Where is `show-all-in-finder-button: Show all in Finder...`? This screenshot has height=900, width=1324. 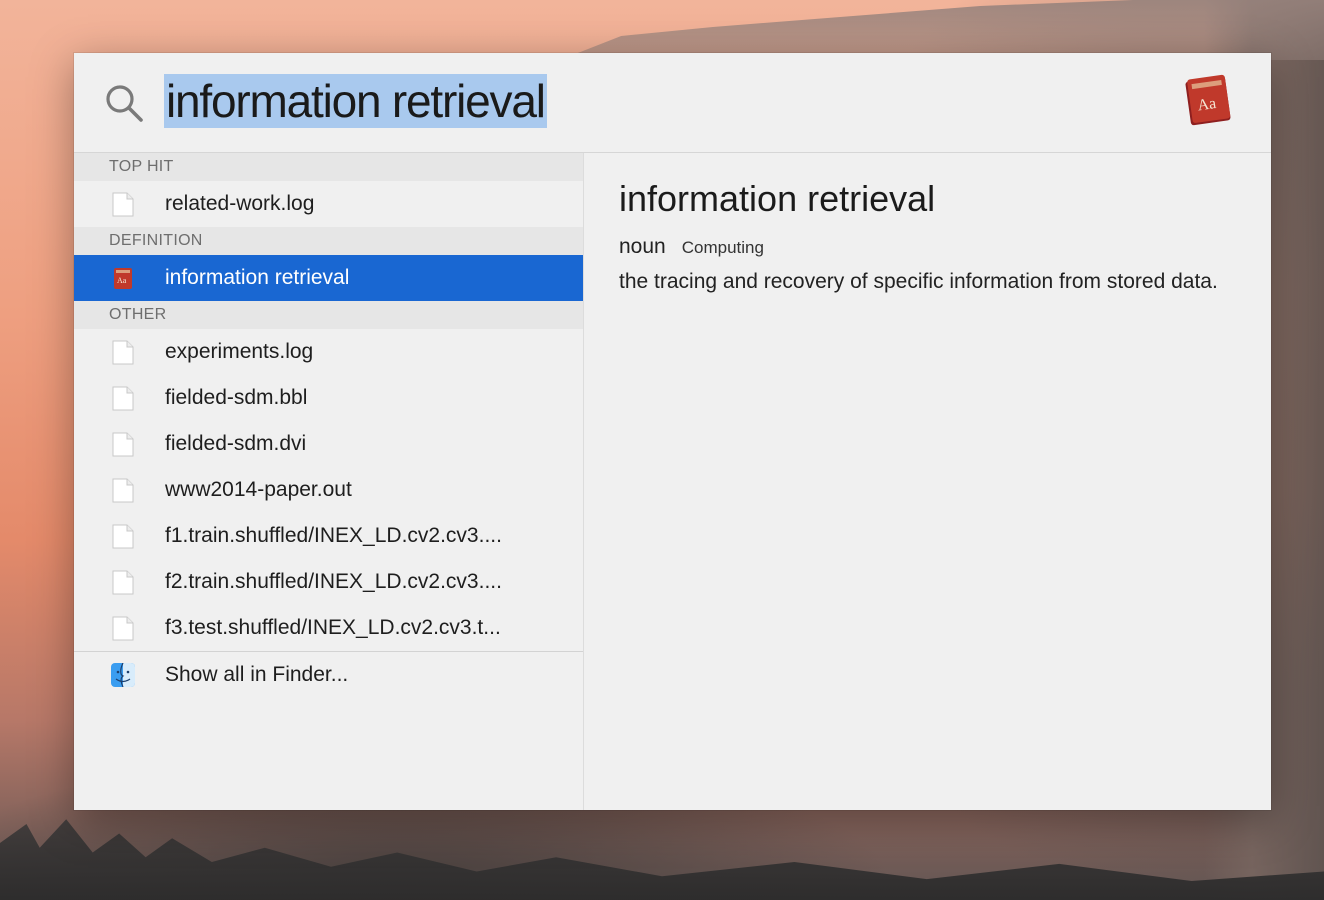 show-all-in-finder-button: Show all in Finder... is located at coordinates (328, 674).